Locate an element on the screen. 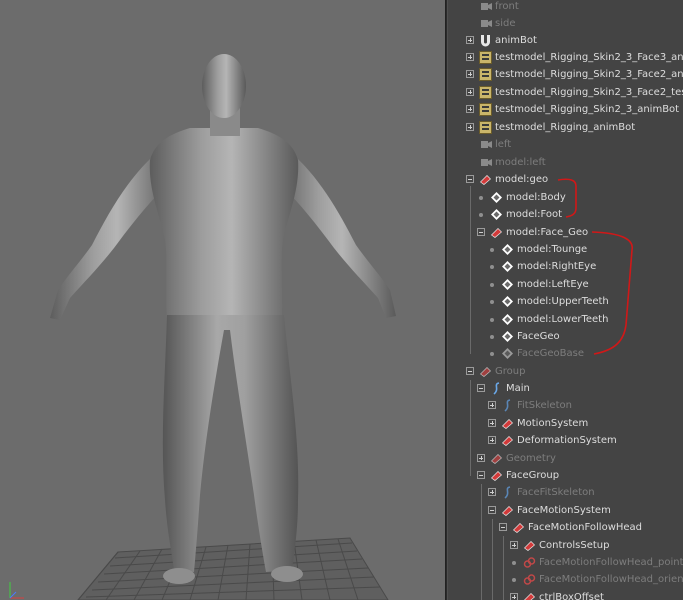 Image resolution: width=683 pixels, height=600 pixels. ground-grid is located at coordinates (233, 568).